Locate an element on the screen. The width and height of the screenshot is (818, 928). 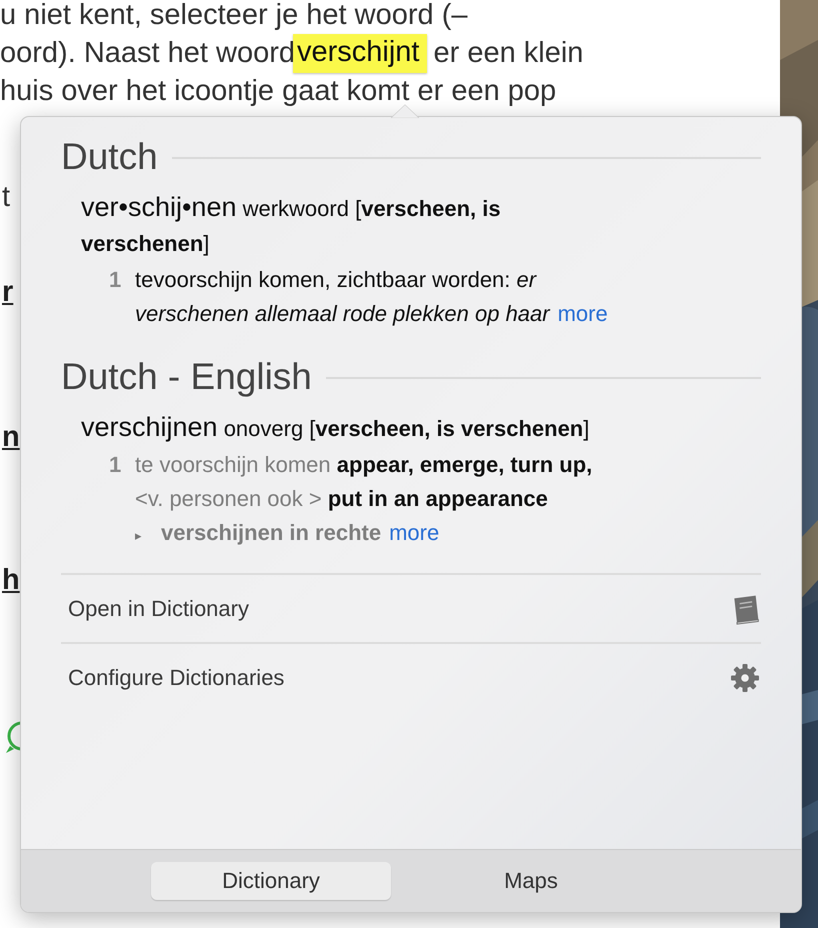
phrase-text: verschijnen in rechte is located at coordinates (271, 532).